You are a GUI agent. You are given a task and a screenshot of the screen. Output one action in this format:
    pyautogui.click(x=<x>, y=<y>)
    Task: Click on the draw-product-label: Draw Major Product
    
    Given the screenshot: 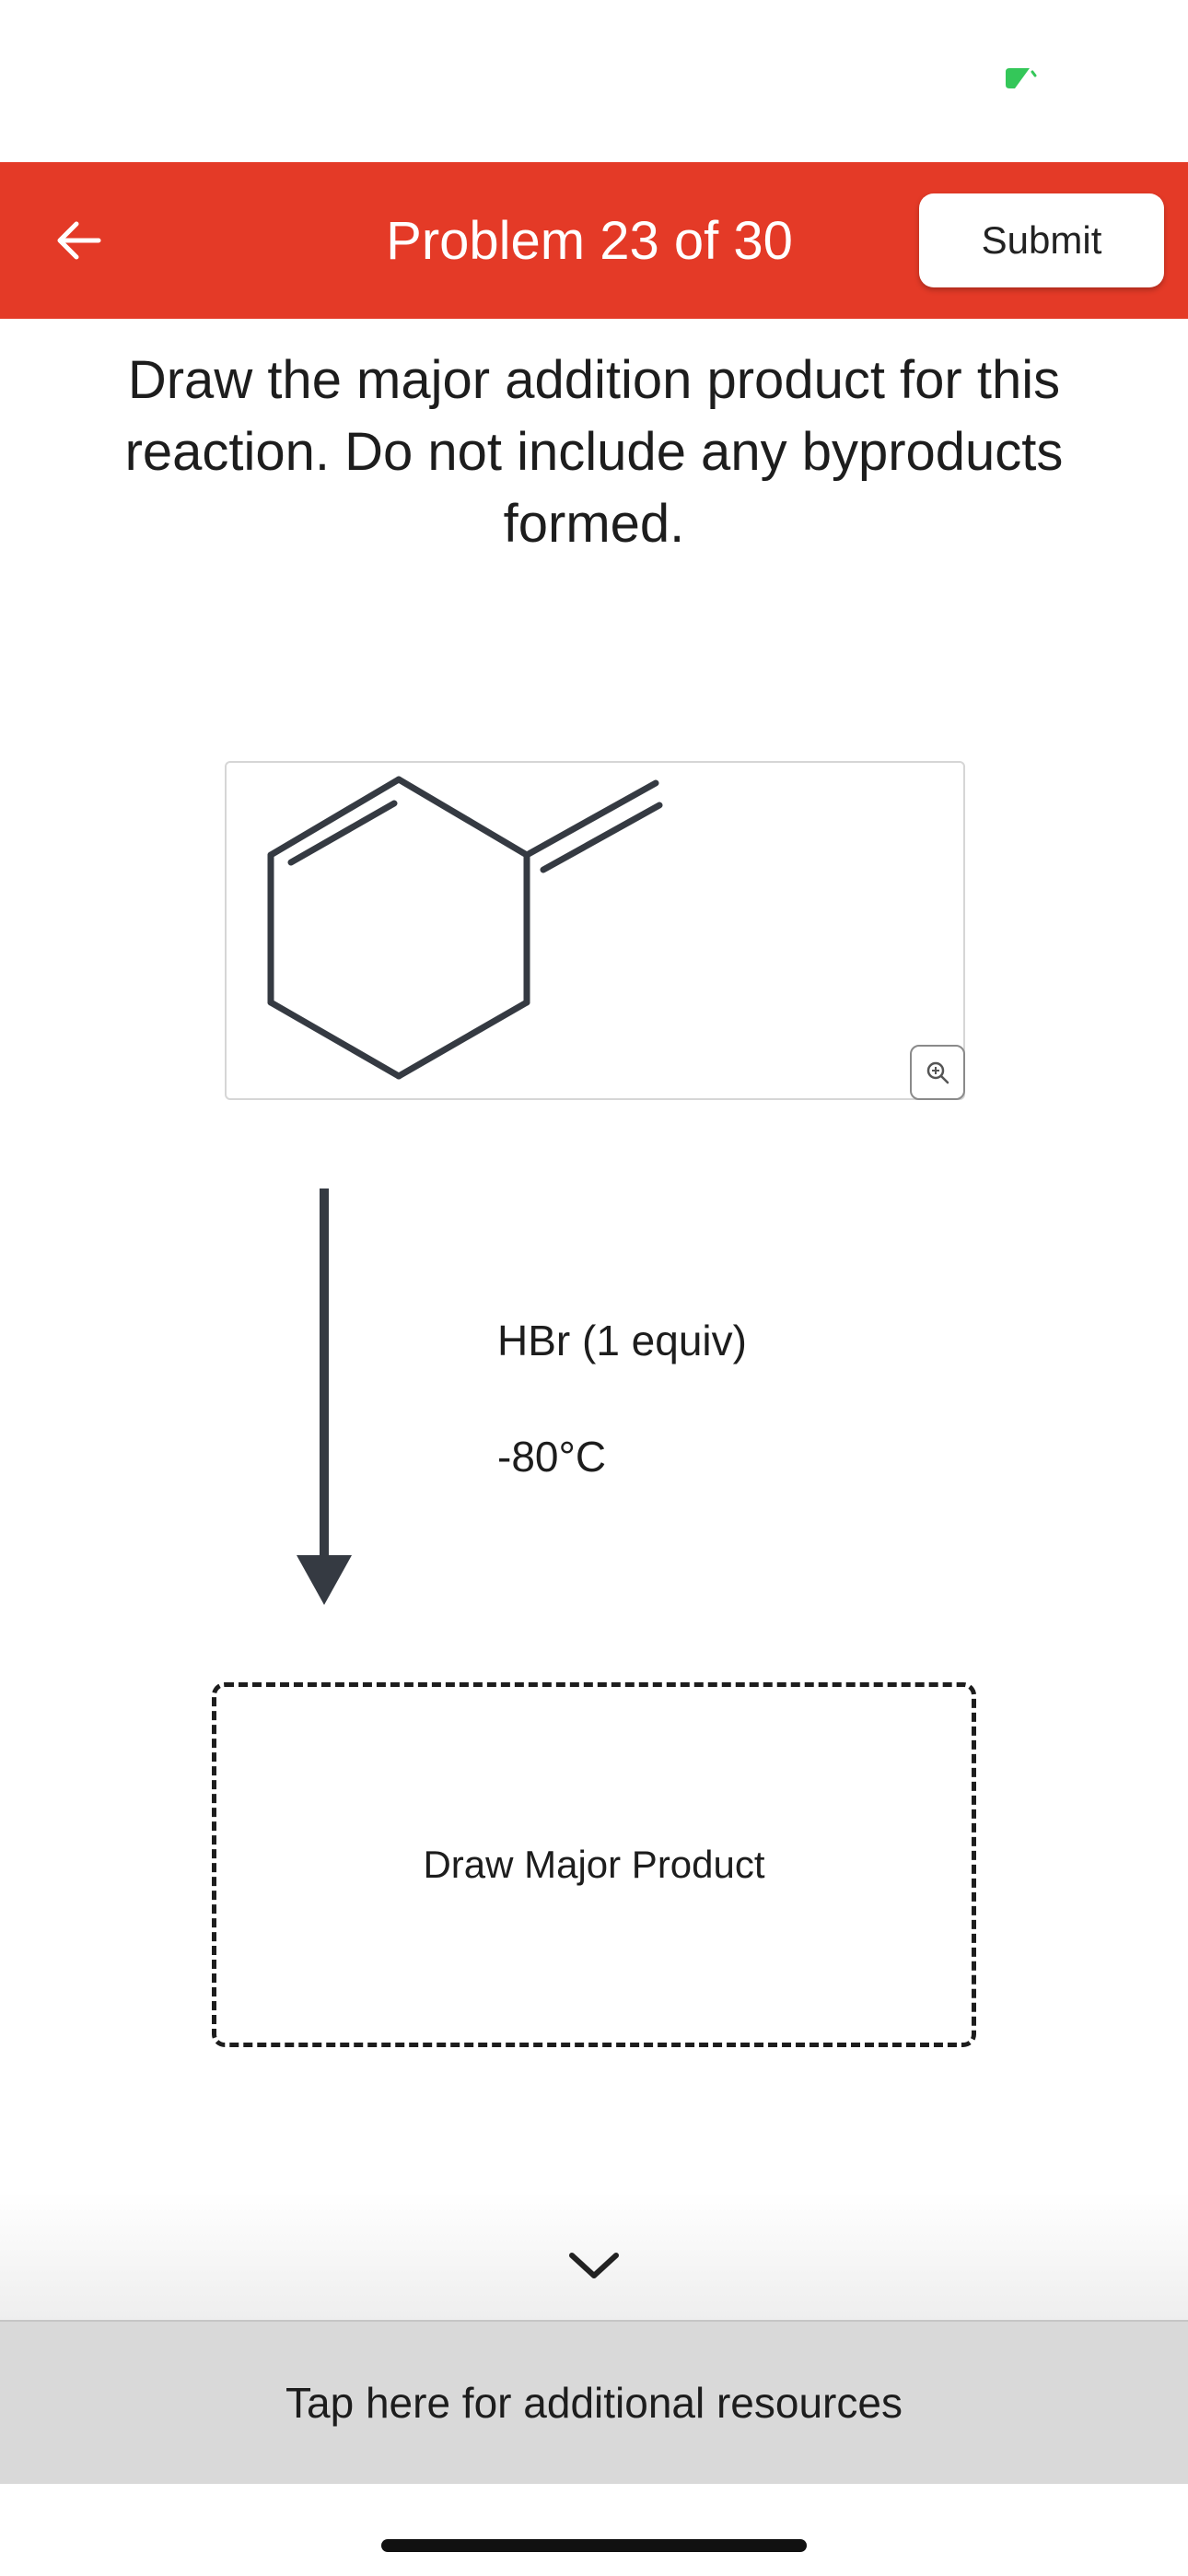 What is the action you would take?
    pyautogui.click(x=594, y=1864)
    